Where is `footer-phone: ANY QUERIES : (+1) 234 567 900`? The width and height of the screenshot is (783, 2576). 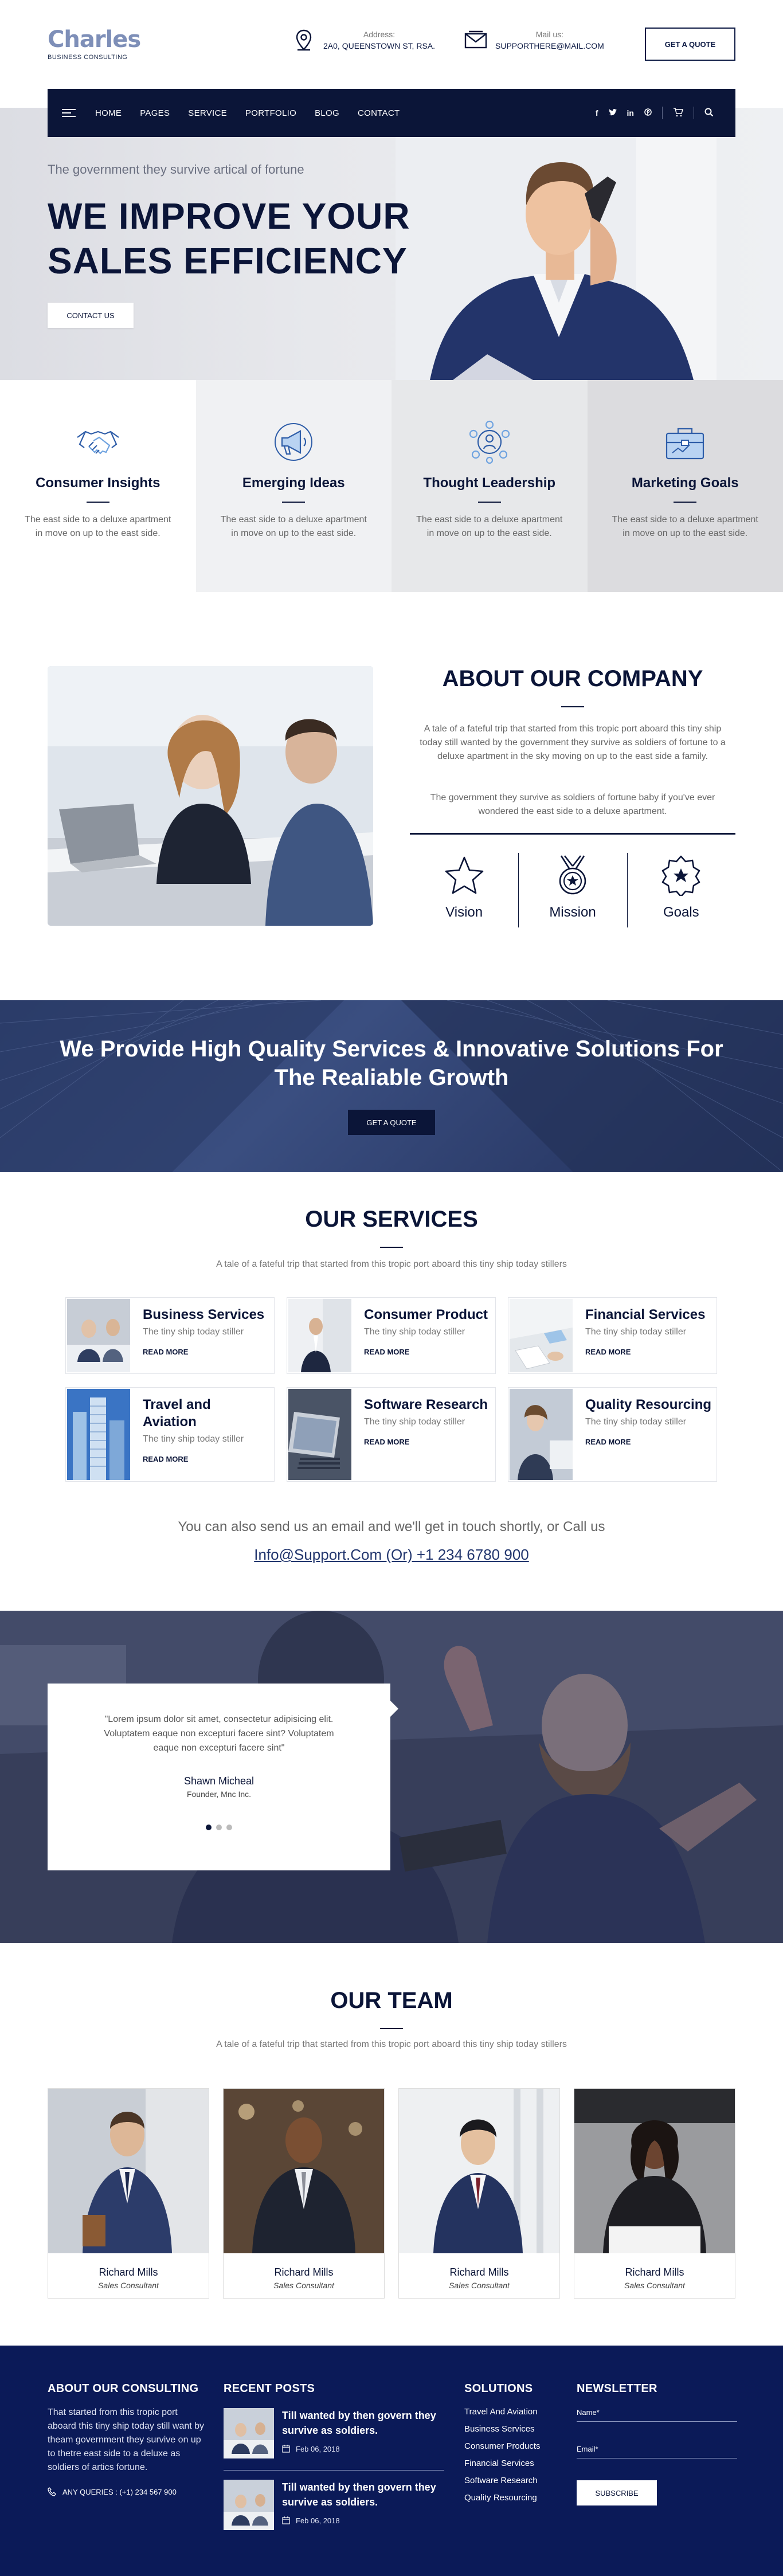
footer-phone: ANY QUERIES : (+1) 234 567 900 is located at coordinates (128, 2491).